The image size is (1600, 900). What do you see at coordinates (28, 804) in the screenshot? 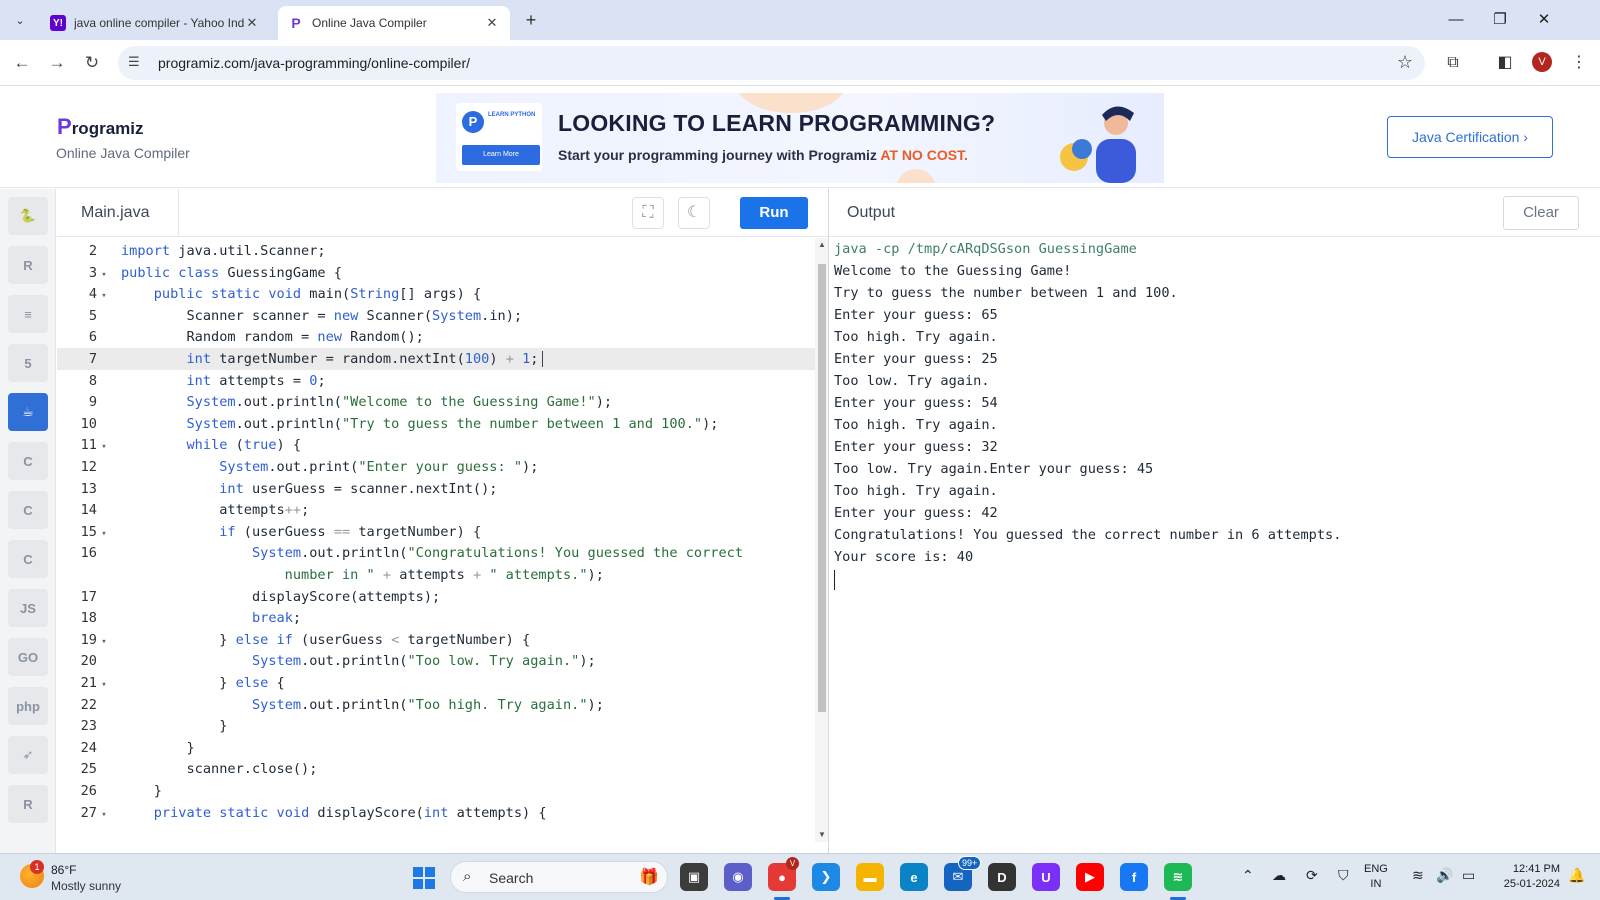
I see `language-rust-icon: R` at bounding box center [28, 804].